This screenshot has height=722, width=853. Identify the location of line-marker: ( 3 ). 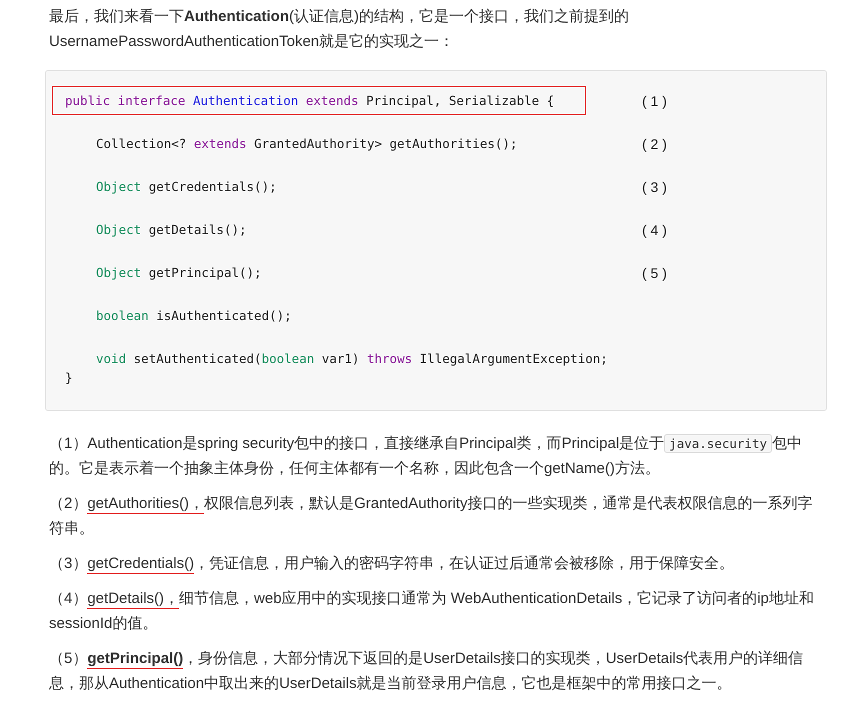
(654, 186).